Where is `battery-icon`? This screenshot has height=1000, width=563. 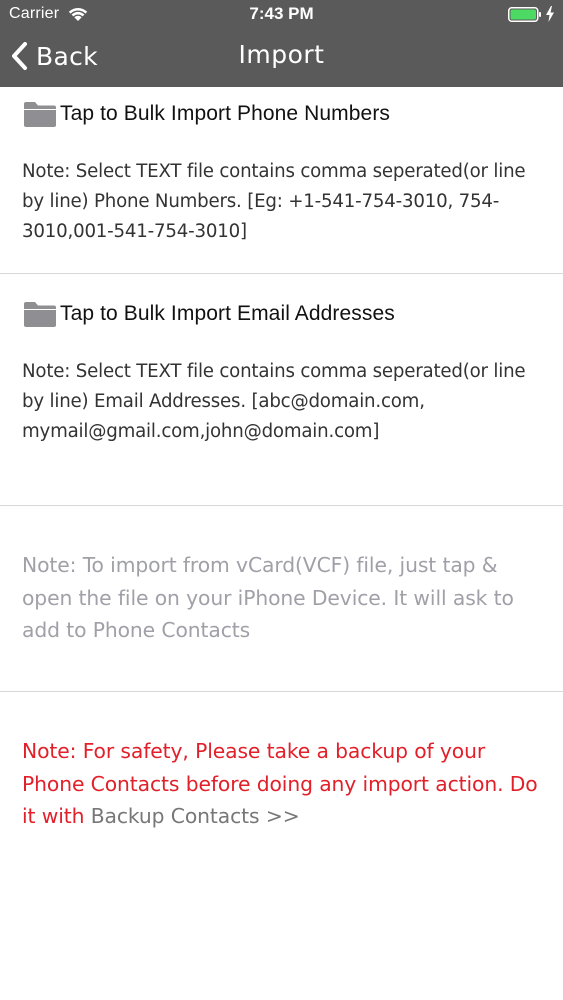 battery-icon is located at coordinates (524, 14).